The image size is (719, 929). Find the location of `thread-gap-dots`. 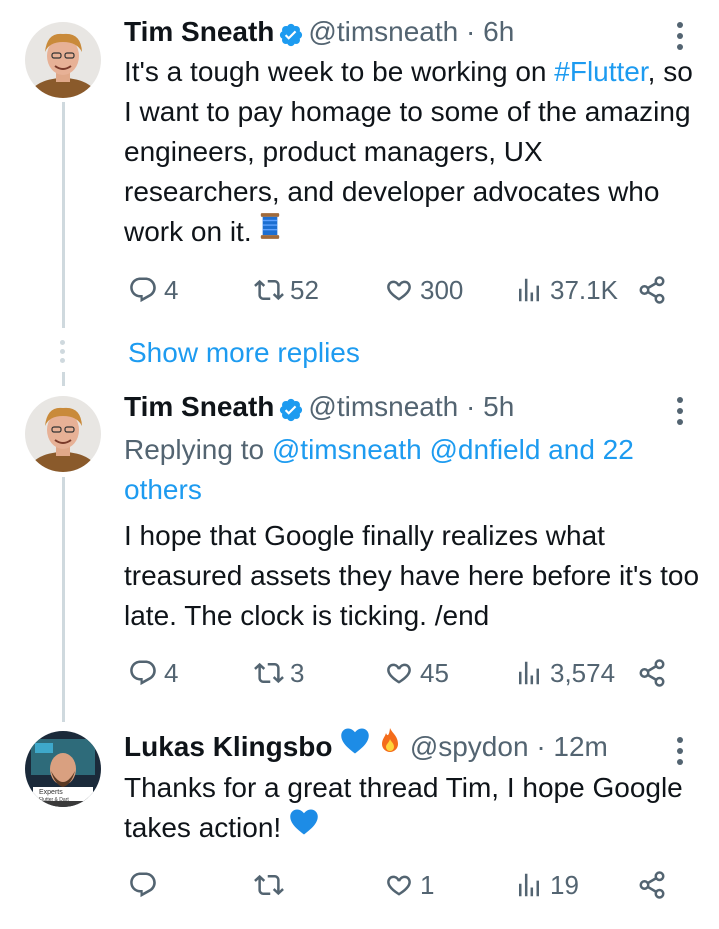

thread-gap-dots is located at coordinates (63, 353).